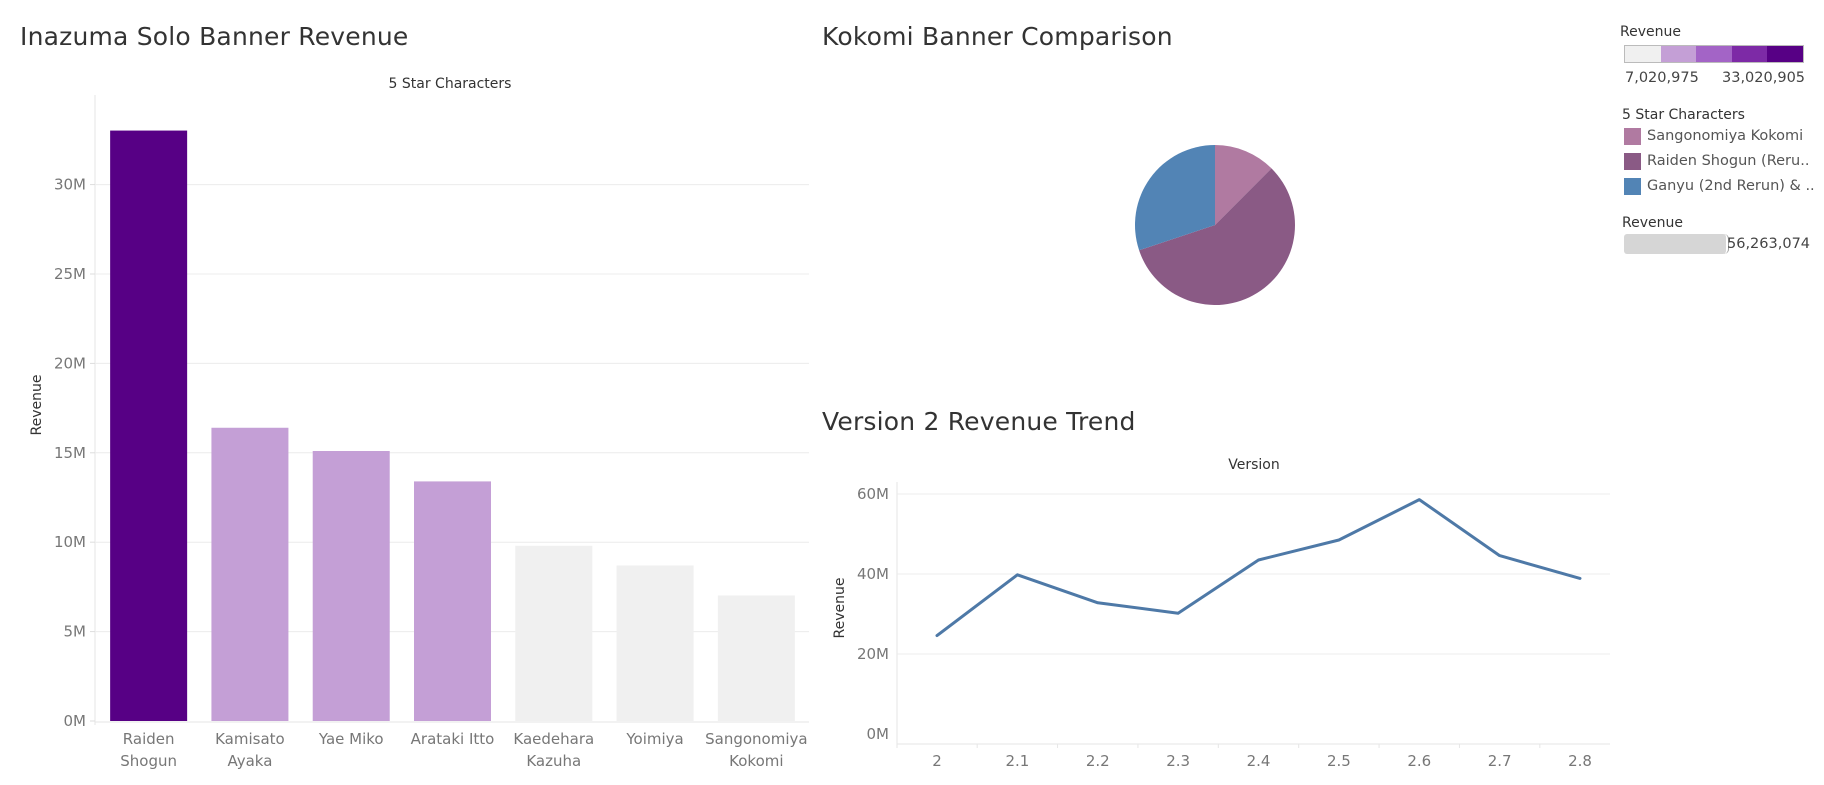 The width and height of the screenshot is (1824, 785). I want to click on revenue-trend-line, so click(1258, 568).